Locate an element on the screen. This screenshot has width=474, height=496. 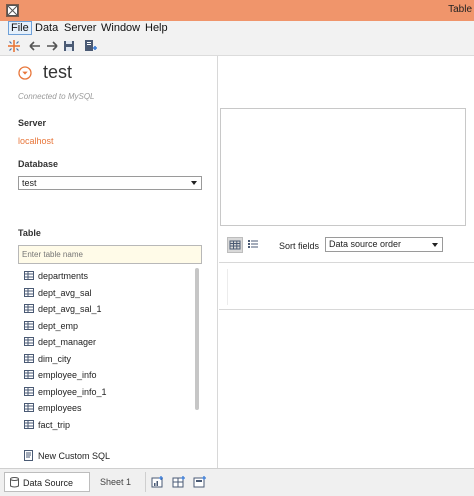
table-name: dept_avg_sal_1 is located at coordinates (70, 309).